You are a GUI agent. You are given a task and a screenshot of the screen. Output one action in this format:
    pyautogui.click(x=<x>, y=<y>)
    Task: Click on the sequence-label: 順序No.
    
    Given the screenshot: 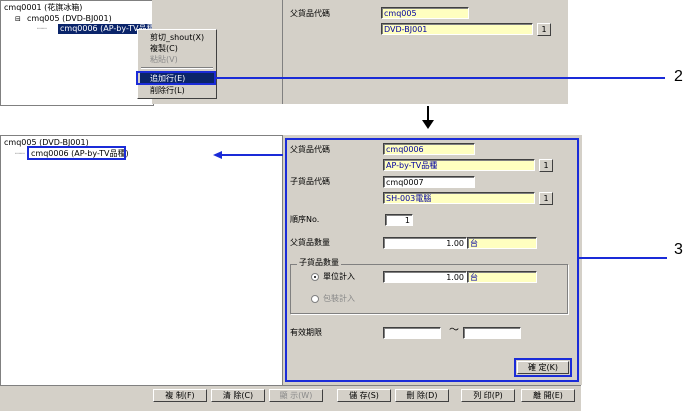 What is the action you would take?
    pyautogui.click(x=305, y=219)
    